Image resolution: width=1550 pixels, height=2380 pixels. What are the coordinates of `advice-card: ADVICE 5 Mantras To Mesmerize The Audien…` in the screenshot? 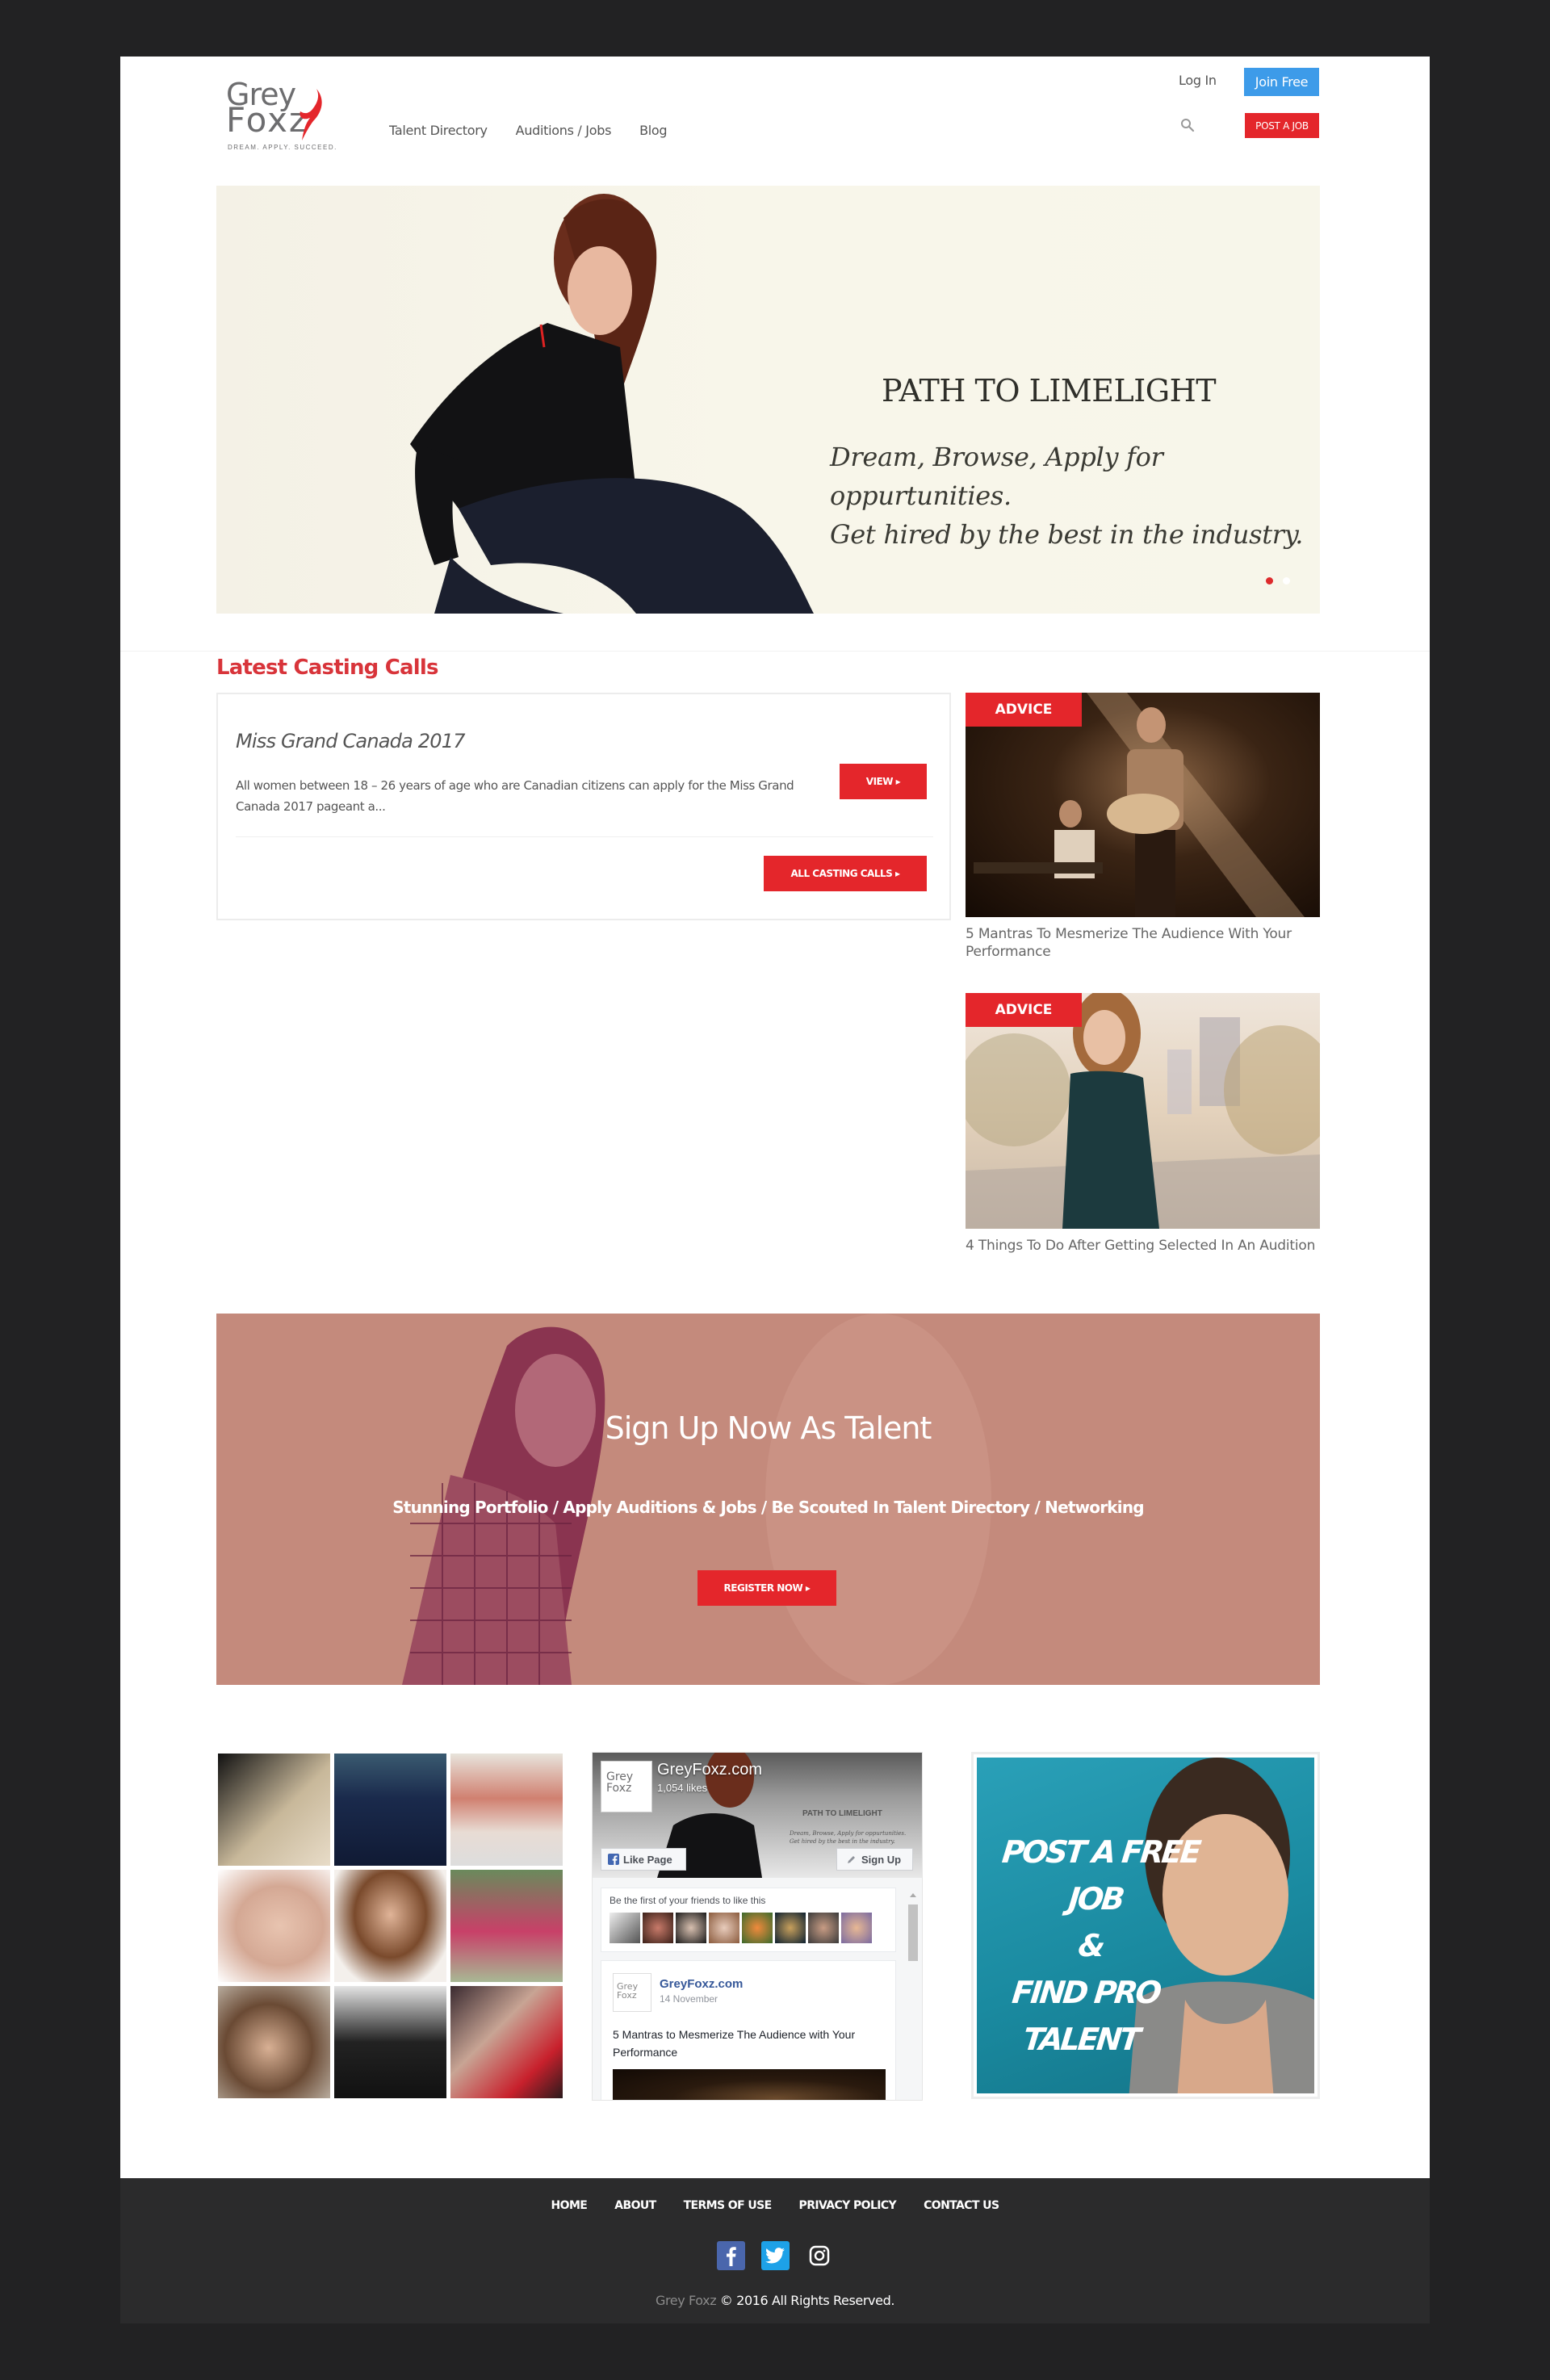 It's located at (1143, 827).